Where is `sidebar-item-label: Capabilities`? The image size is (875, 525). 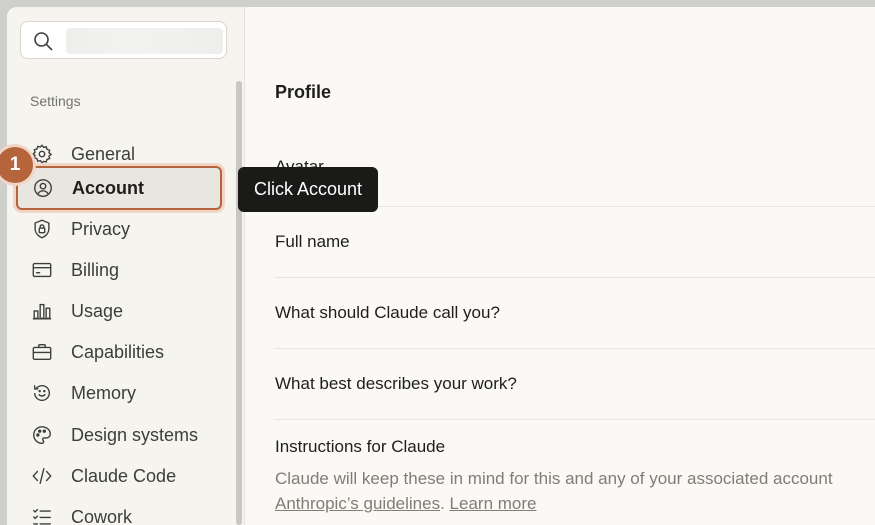 sidebar-item-label: Capabilities is located at coordinates (118, 351).